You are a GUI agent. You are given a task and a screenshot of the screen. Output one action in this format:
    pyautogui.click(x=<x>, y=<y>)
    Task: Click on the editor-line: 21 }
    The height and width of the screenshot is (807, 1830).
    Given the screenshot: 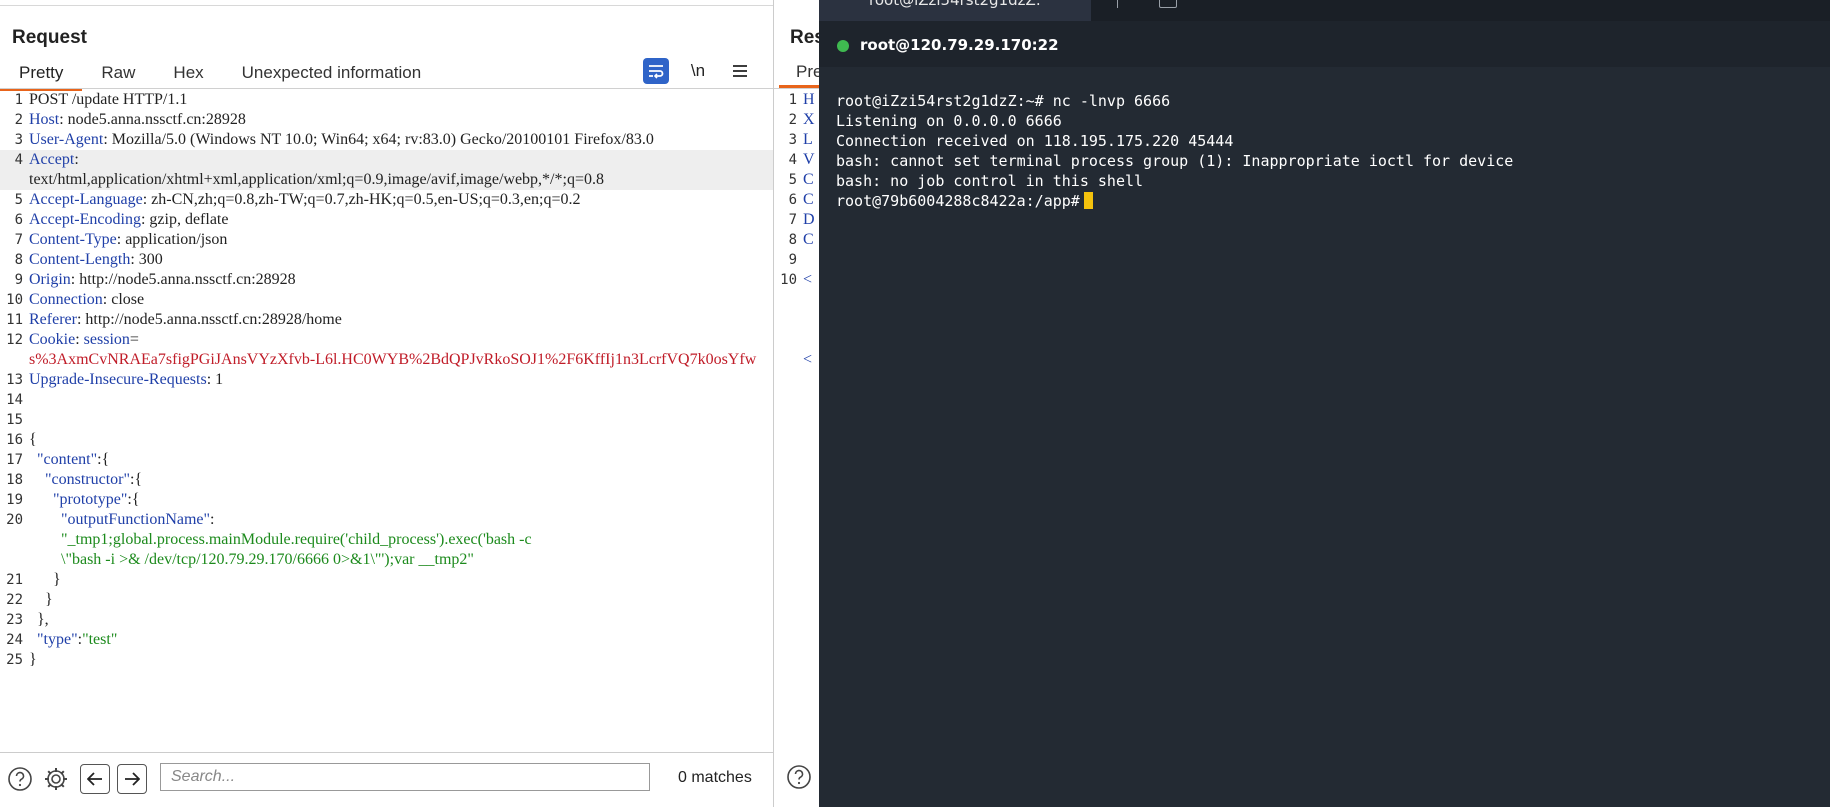 What is the action you would take?
    pyautogui.click(x=386, y=580)
    